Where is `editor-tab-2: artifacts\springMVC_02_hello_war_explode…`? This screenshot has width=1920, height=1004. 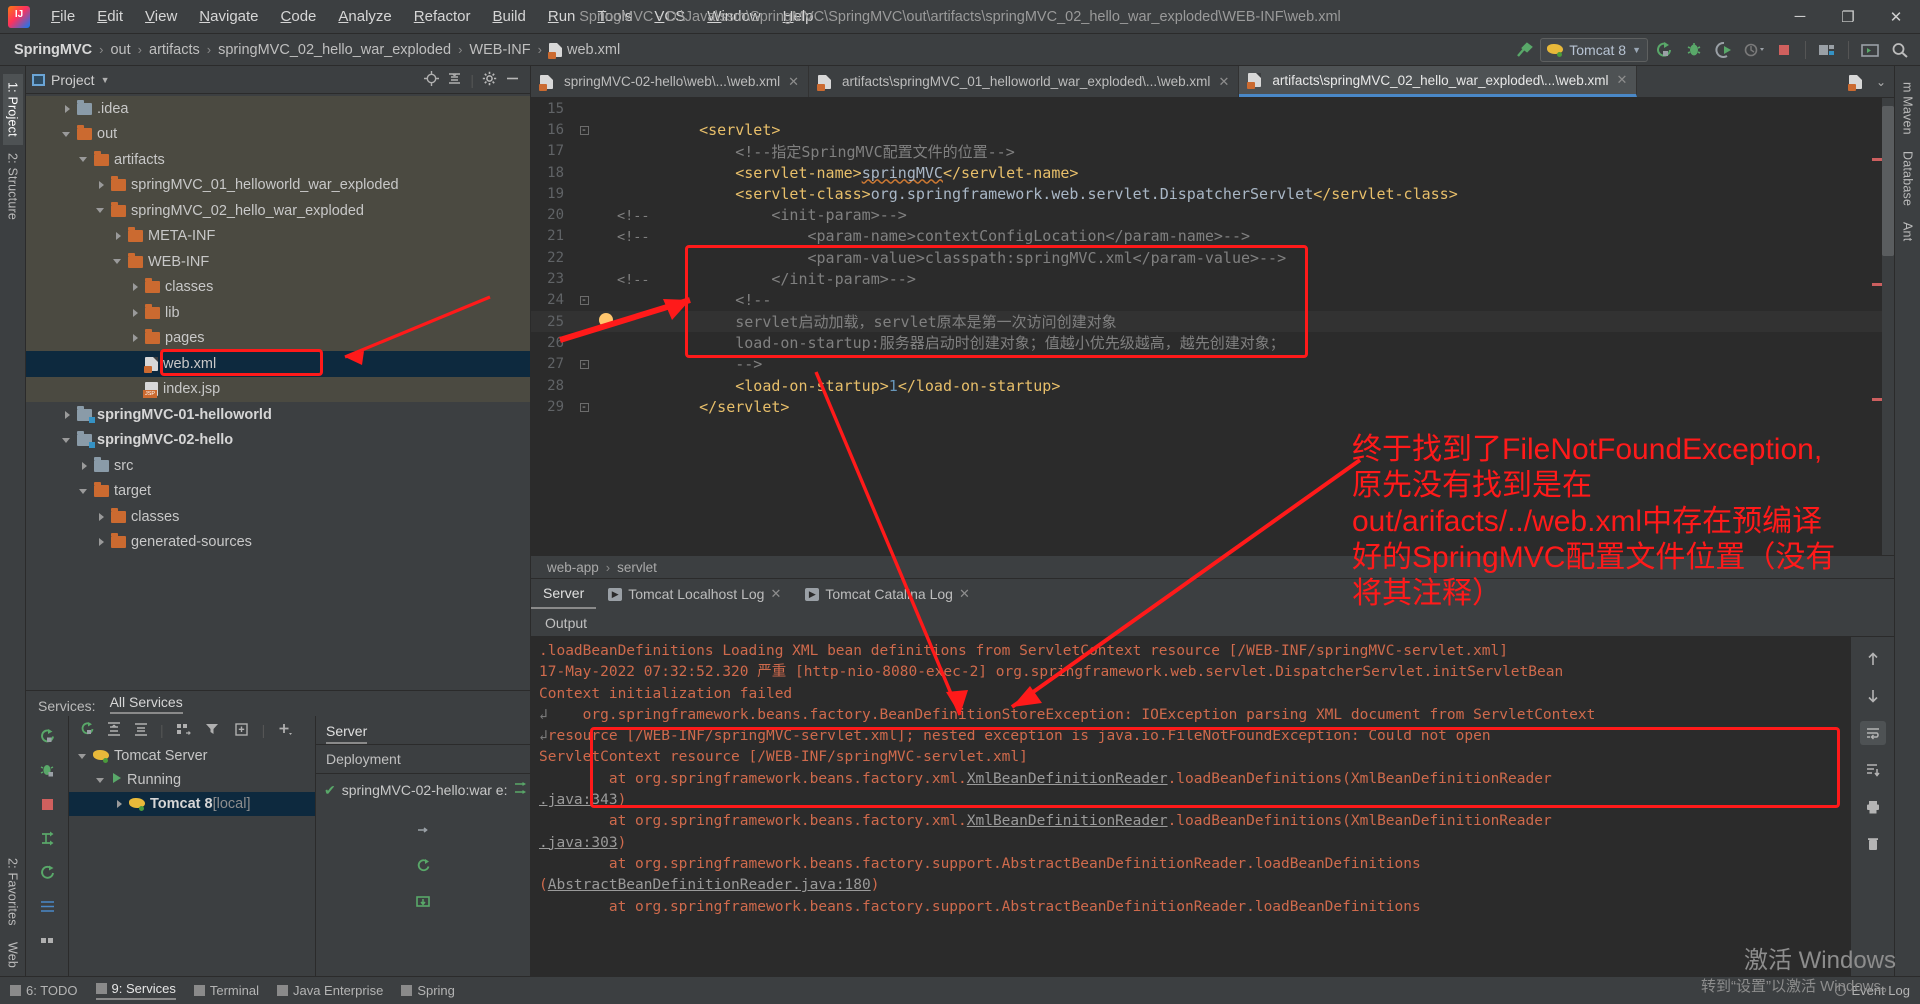
editor-tab-2: artifacts\springMVC_02_hello_war_explode… is located at coordinates (1438, 81).